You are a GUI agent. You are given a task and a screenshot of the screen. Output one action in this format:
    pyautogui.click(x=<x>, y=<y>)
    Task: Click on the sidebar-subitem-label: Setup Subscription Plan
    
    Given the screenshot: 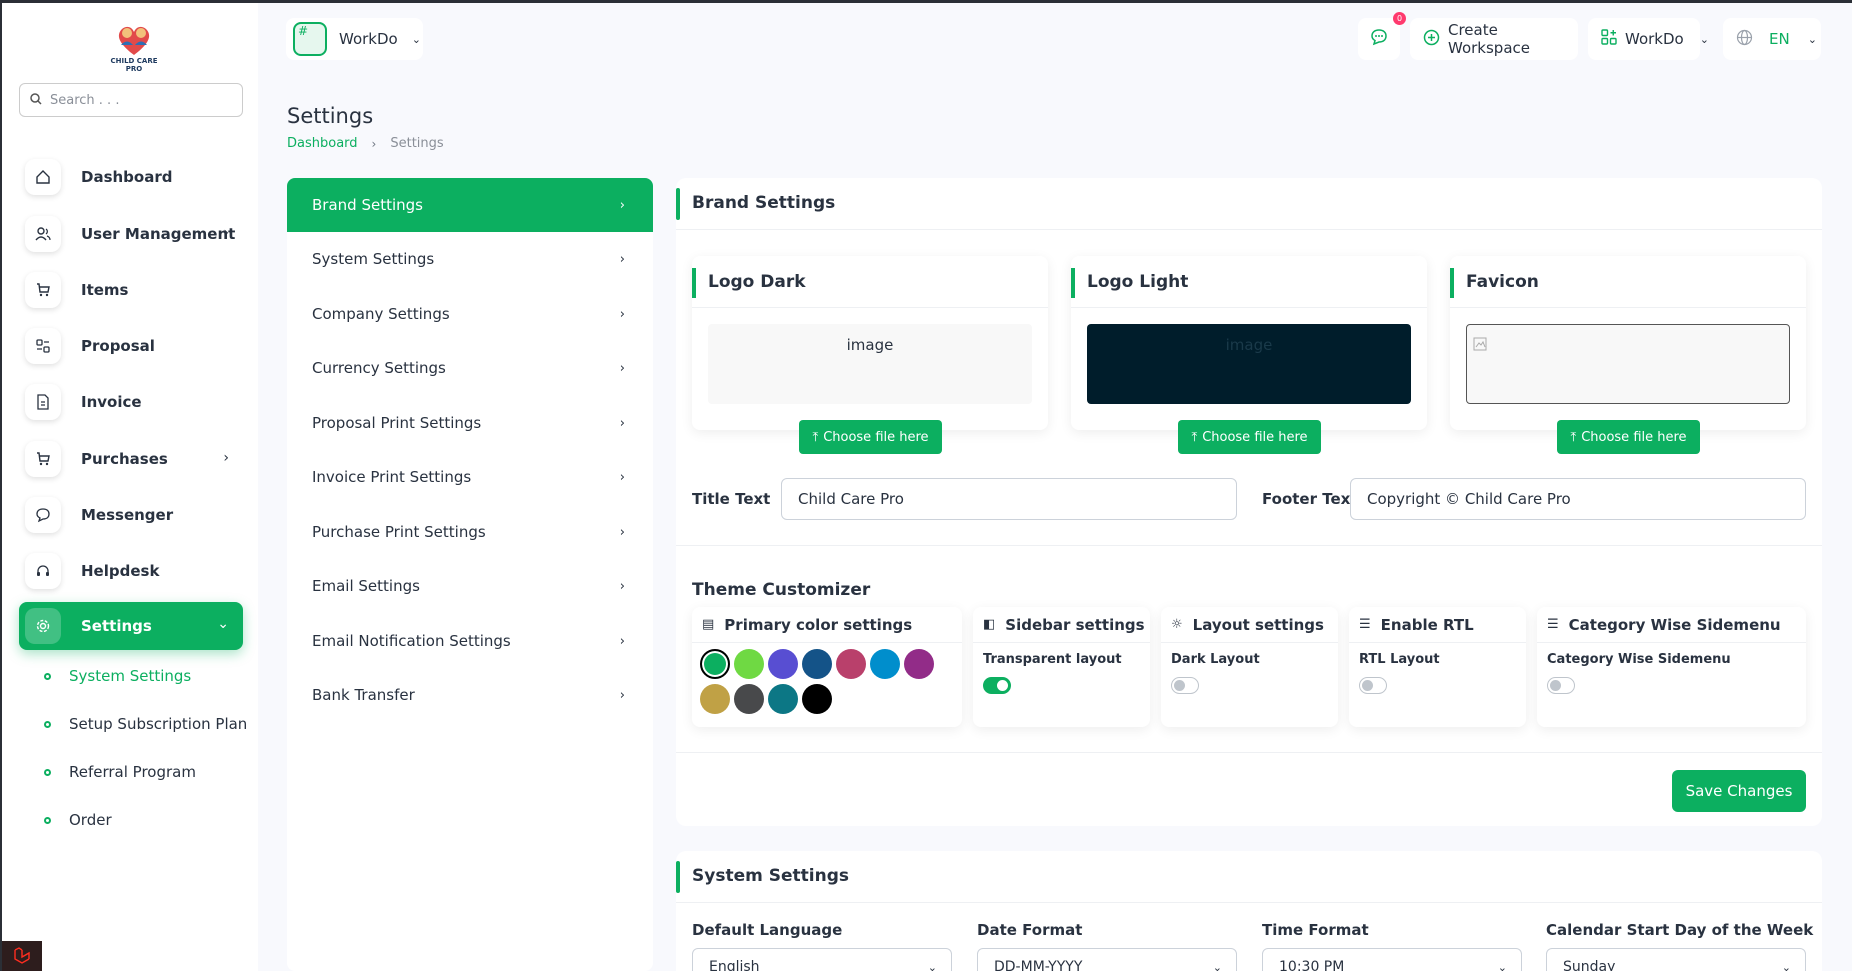 What is the action you would take?
    pyautogui.click(x=158, y=724)
    